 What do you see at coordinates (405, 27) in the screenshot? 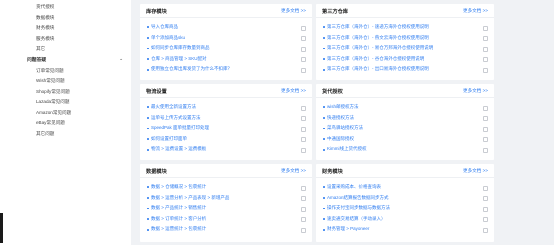
I see `doc-link: 第三方仓库（海外仓）- 速递方海外仓授权使用说明` at bounding box center [405, 27].